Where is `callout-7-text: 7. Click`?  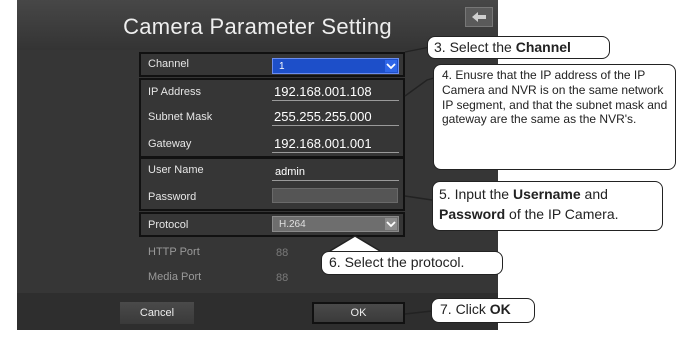 callout-7-text: 7. Click is located at coordinates (465, 309).